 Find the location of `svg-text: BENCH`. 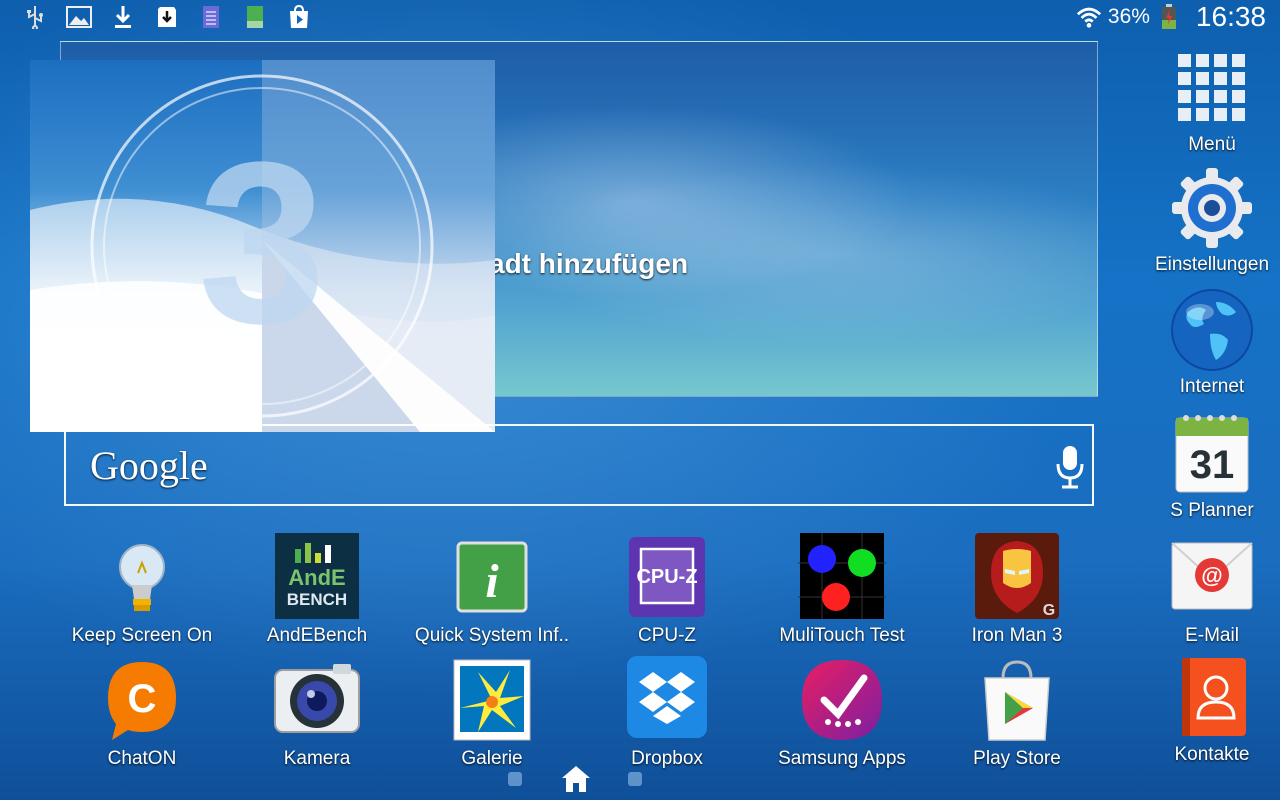

svg-text: BENCH is located at coordinates (317, 599).